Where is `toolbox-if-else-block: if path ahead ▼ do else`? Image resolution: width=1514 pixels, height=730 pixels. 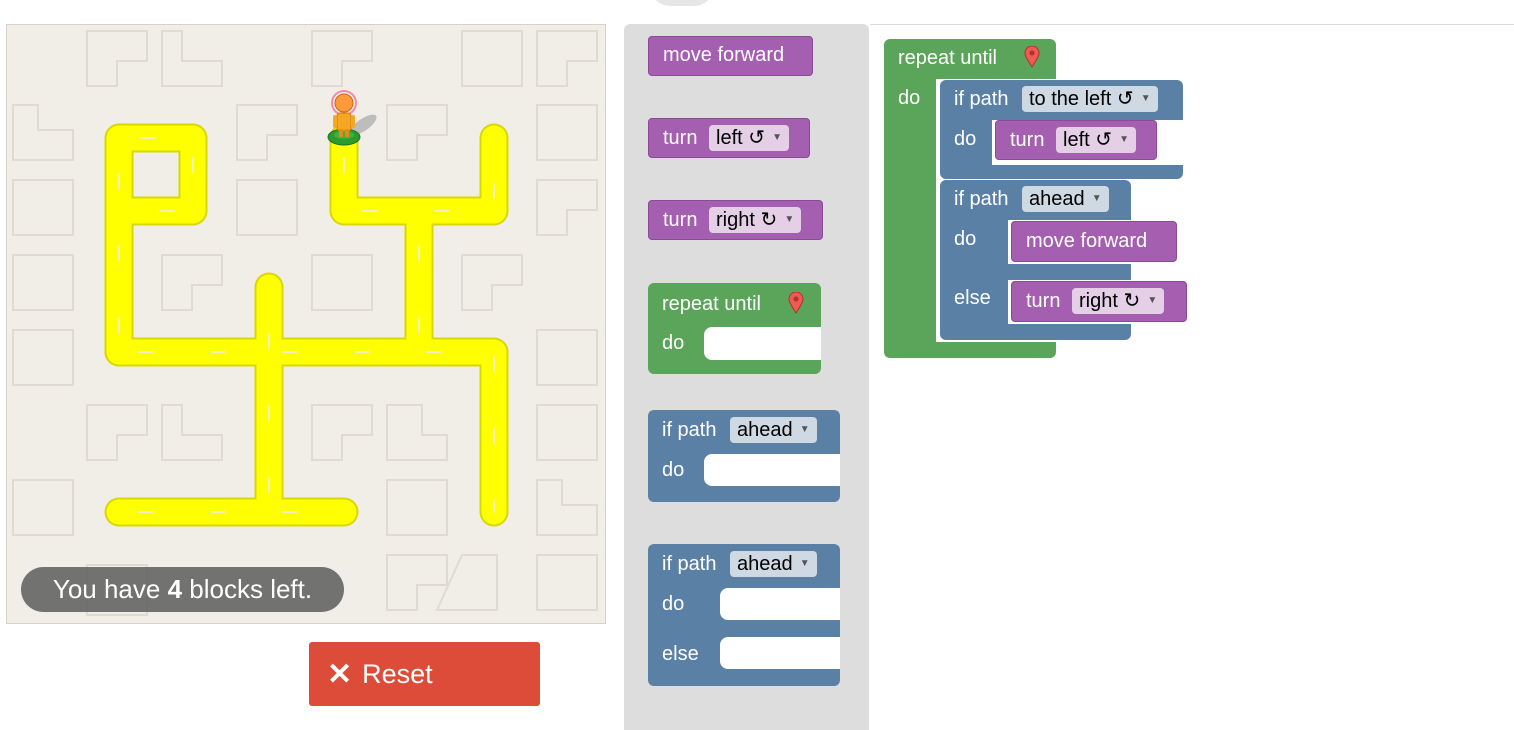
toolbox-if-else-block: if path ahead ▼ do else is located at coordinates (744, 615).